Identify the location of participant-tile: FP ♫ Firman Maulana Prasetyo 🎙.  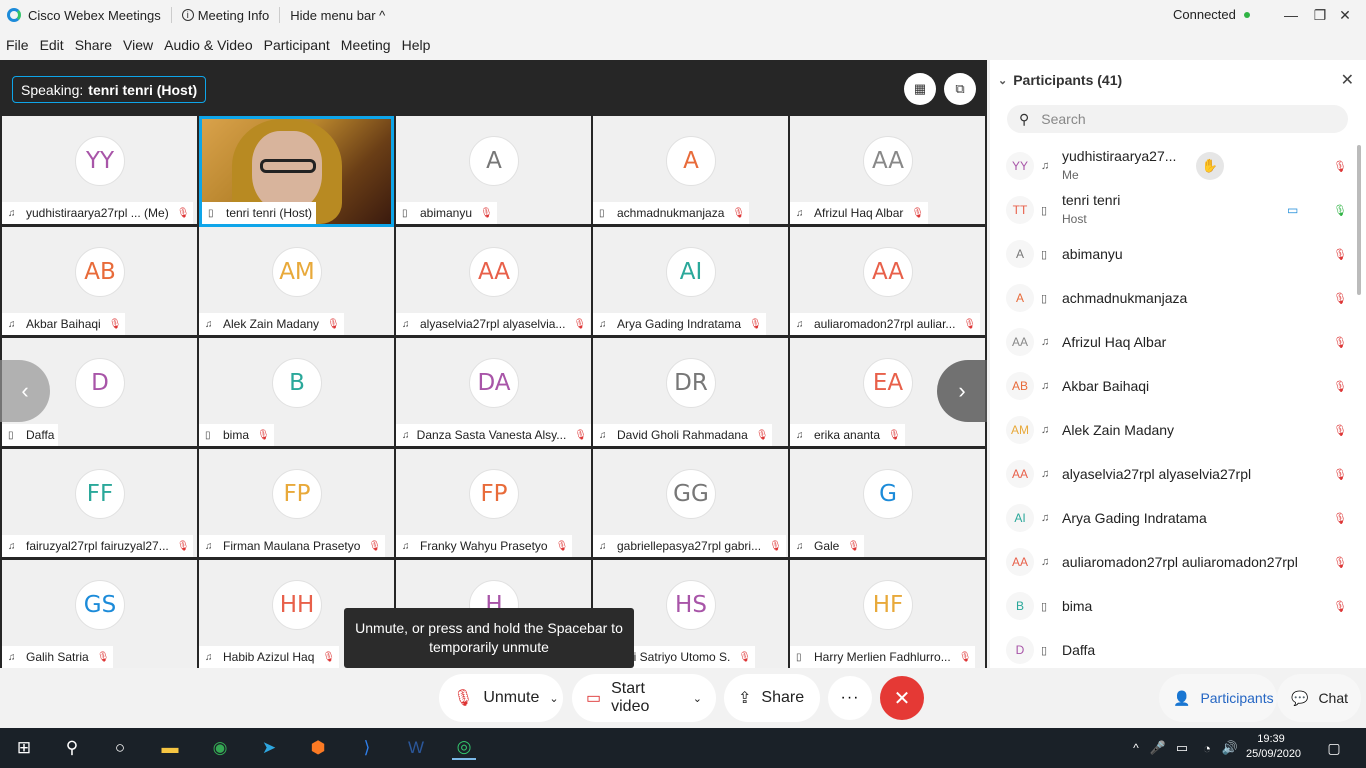
(296, 503).